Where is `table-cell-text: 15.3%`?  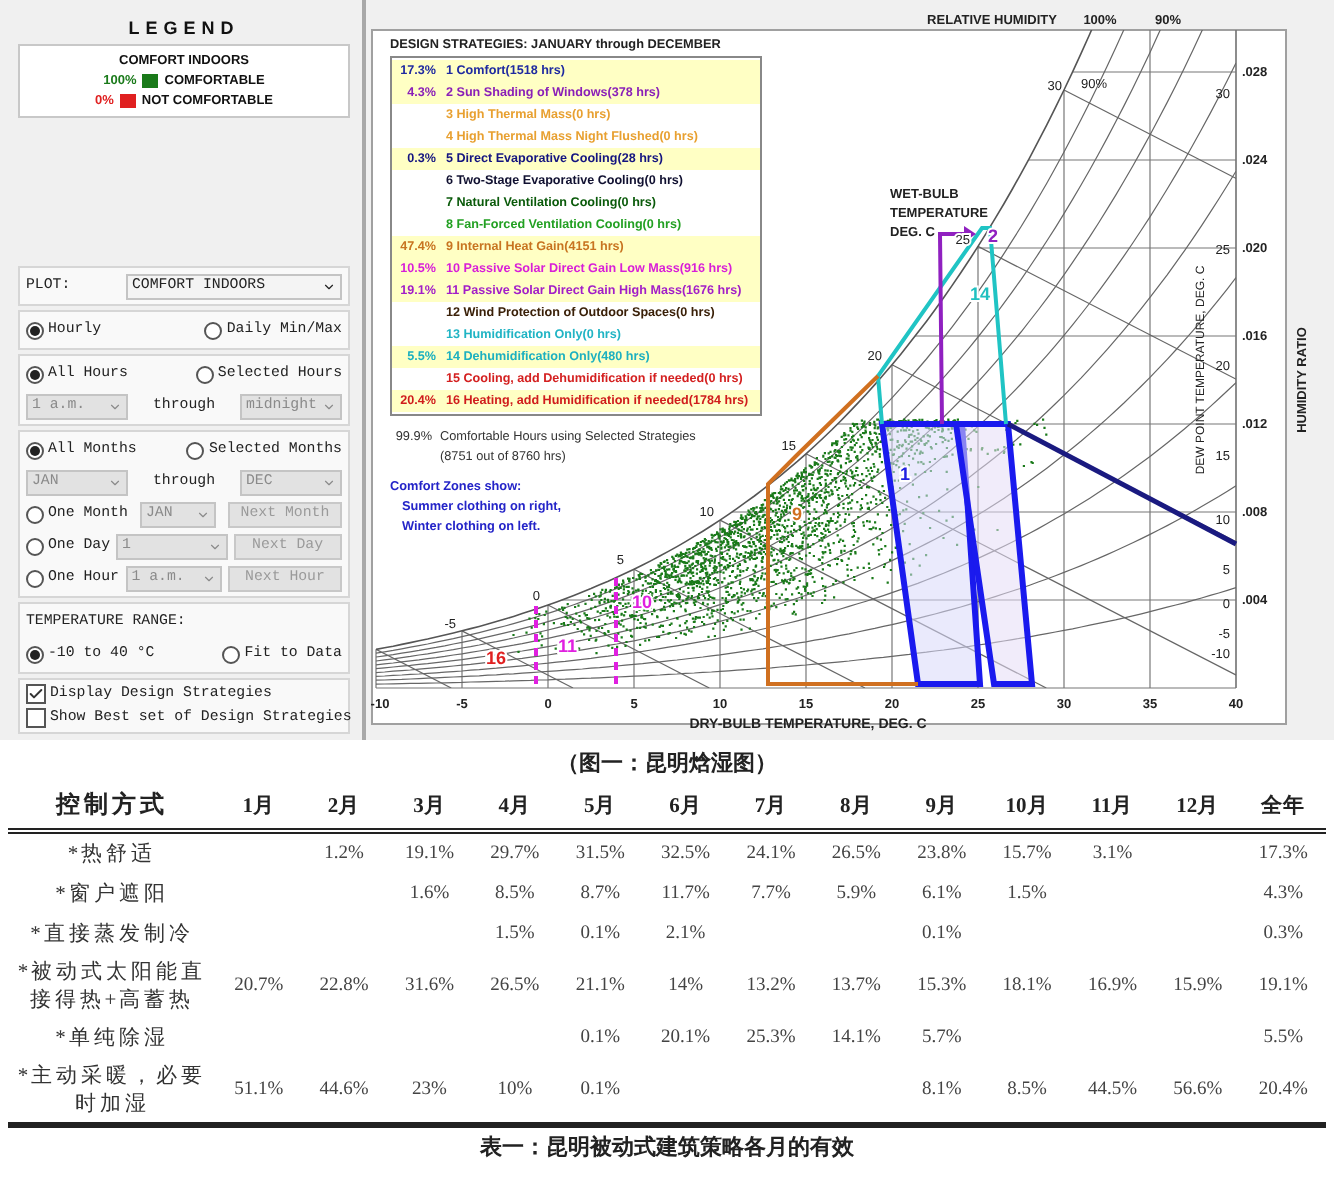
table-cell-text: 15.3% is located at coordinates (942, 987).